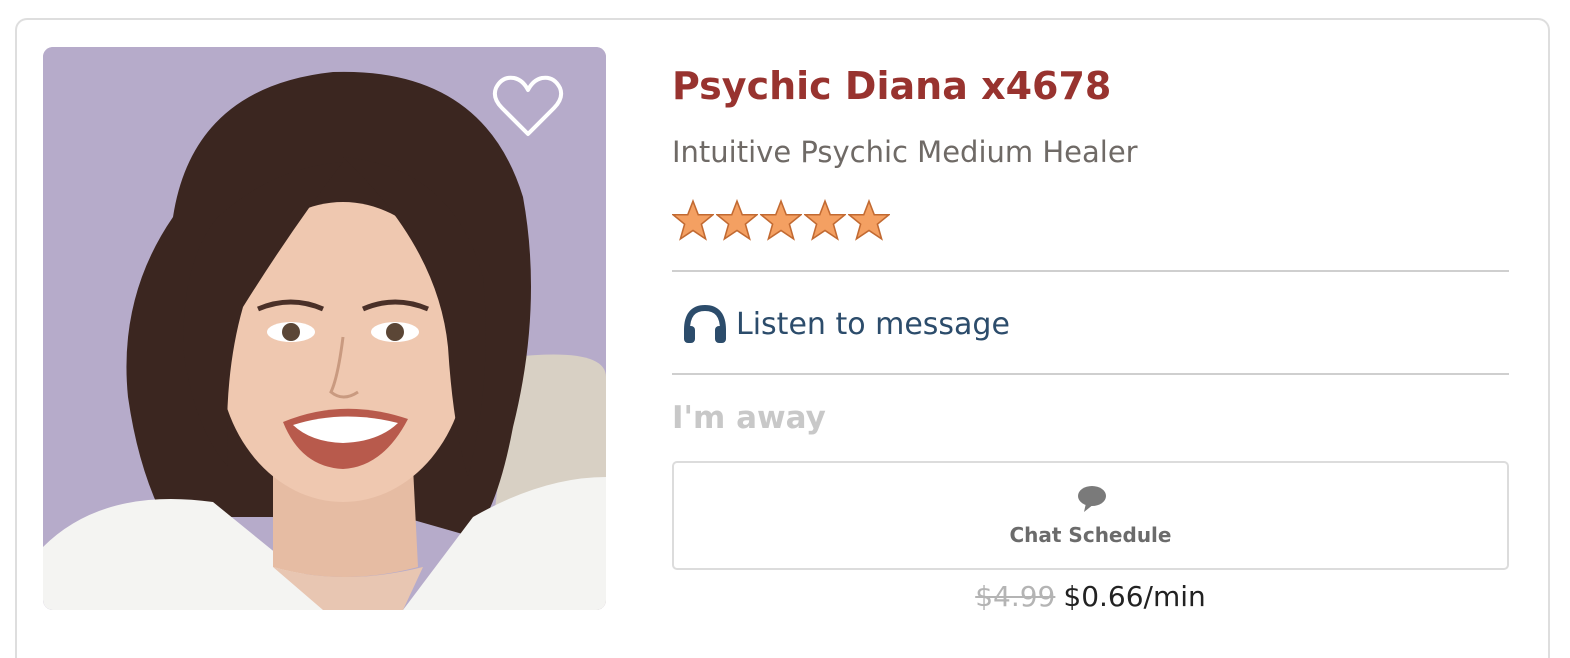  I want to click on chat-schedule-label: Chat Schedule, so click(1090, 535).